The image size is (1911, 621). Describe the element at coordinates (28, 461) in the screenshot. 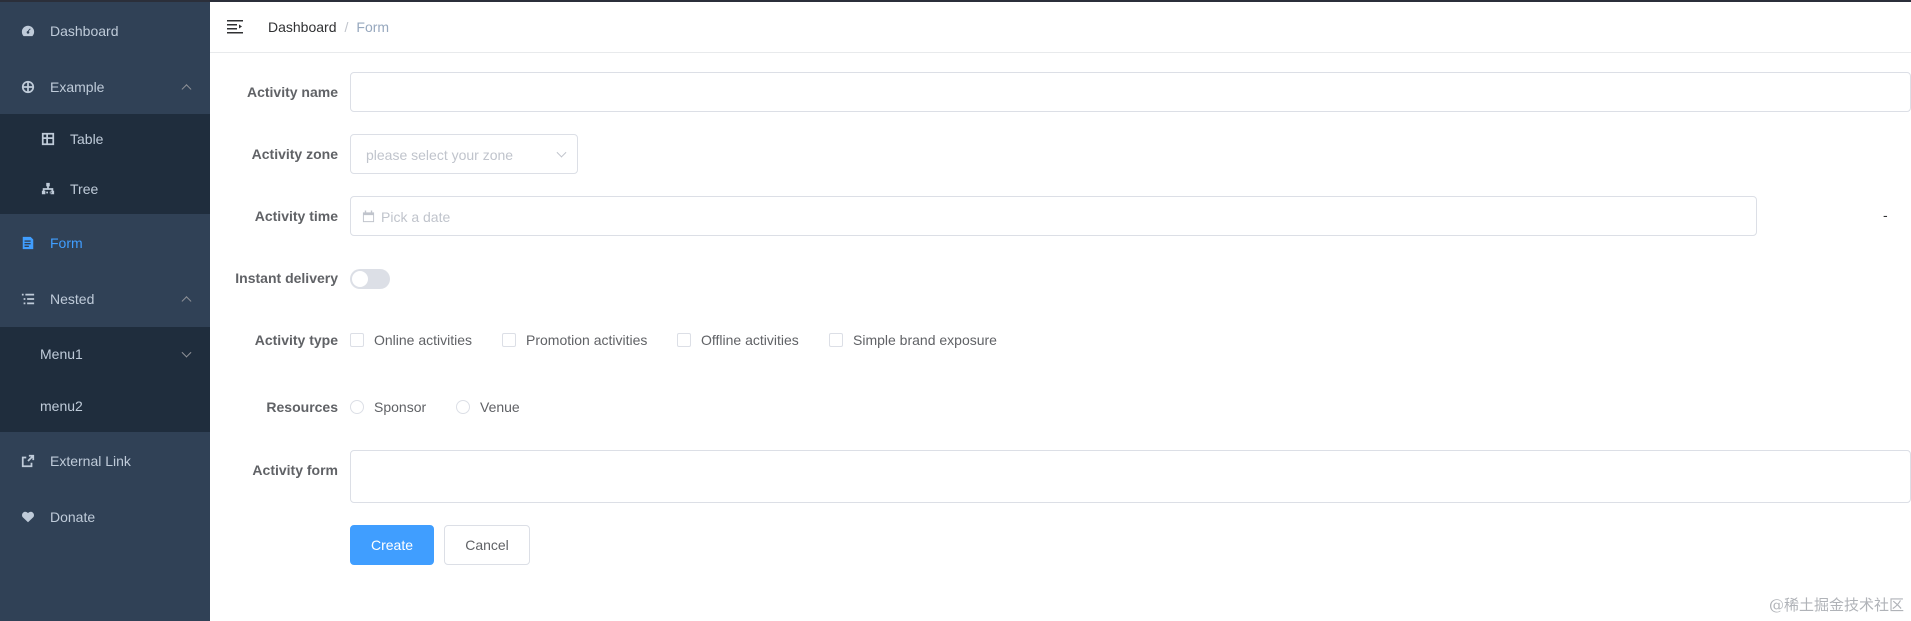

I see `external-link-icon` at that location.